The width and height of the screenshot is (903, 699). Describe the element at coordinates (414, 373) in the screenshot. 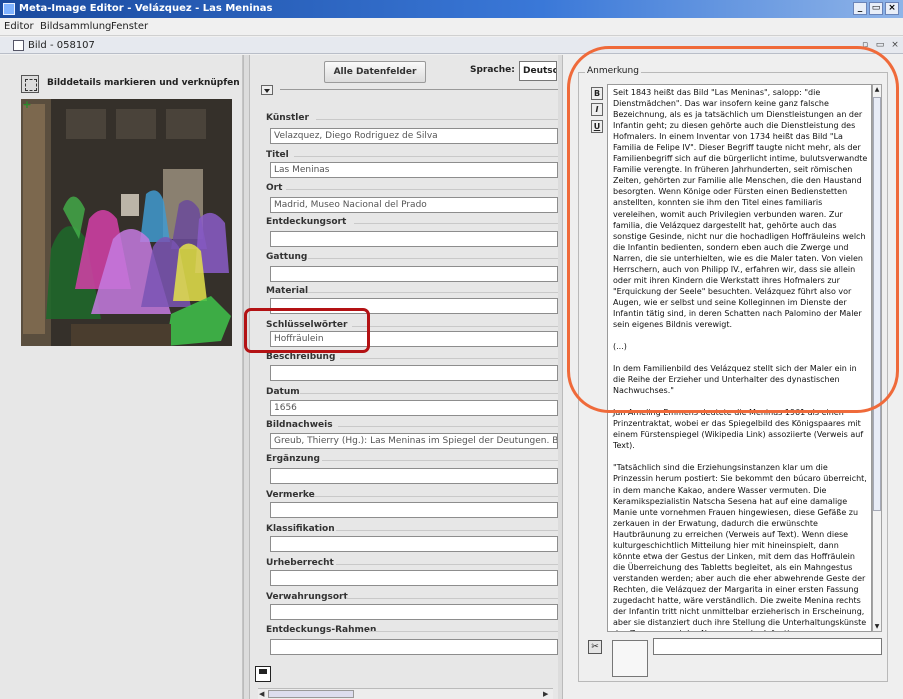

I see `field-input-beschreibung` at that location.